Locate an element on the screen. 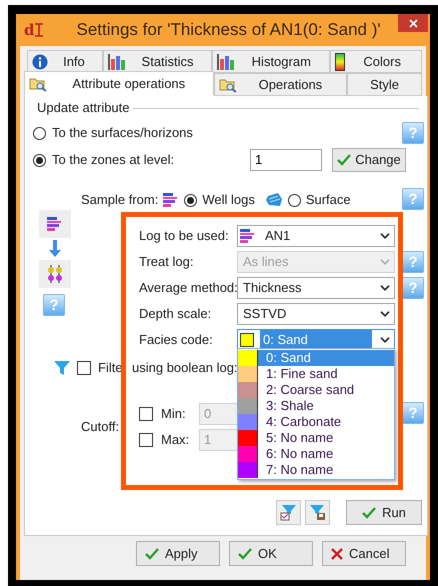  depth-marker-icon is located at coordinates (38, 30).